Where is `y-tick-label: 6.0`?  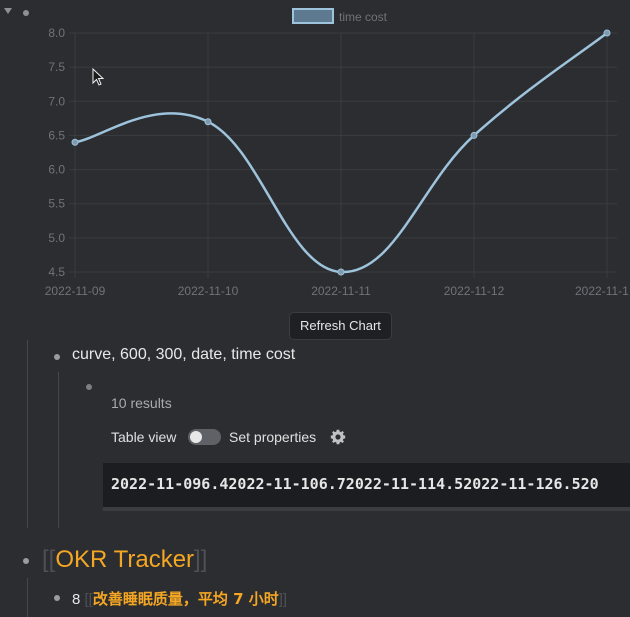 y-tick-label: 6.0 is located at coordinates (56, 170).